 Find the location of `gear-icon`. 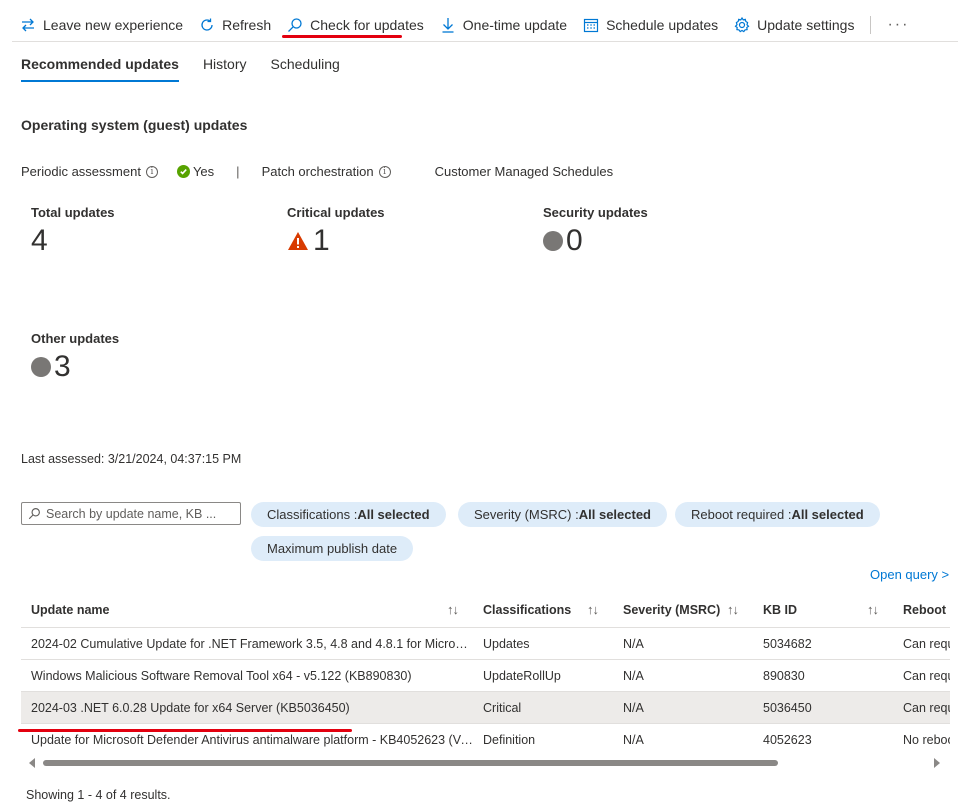

gear-icon is located at coordinates (742, 24).